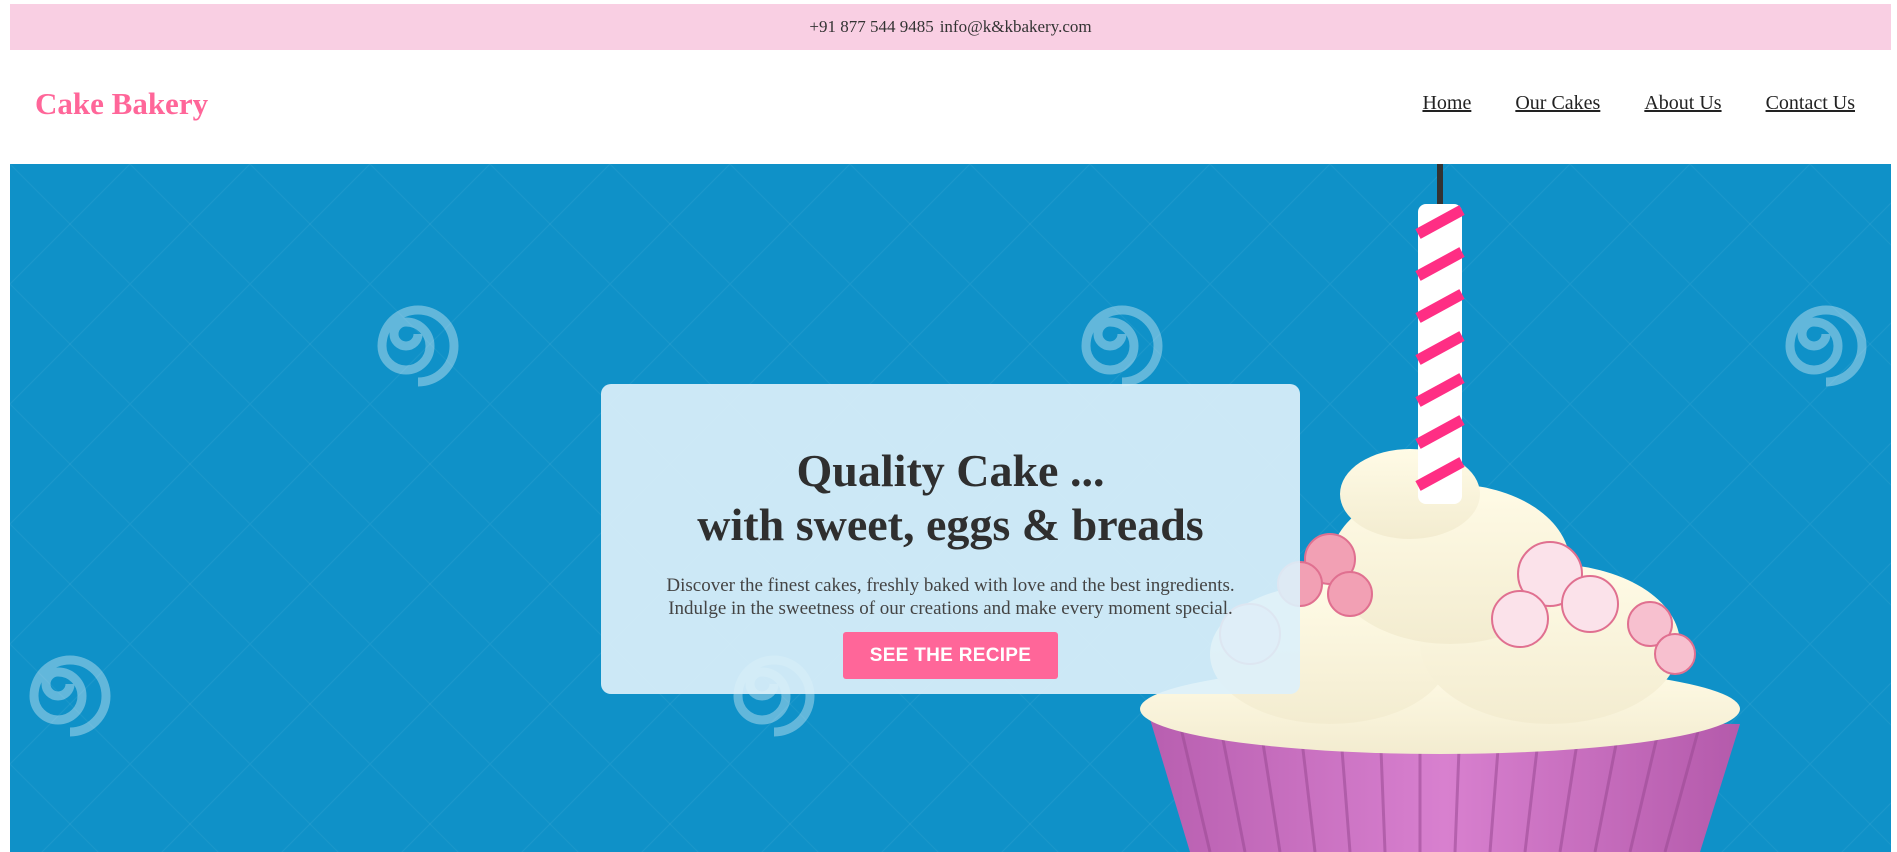 The width and height of the screenshot is (1897, 852). What do you see at coordinates (121, 104) in the screenshot?
I see `brand-logo: Cake Bakery` at bounding box center [121, 104].